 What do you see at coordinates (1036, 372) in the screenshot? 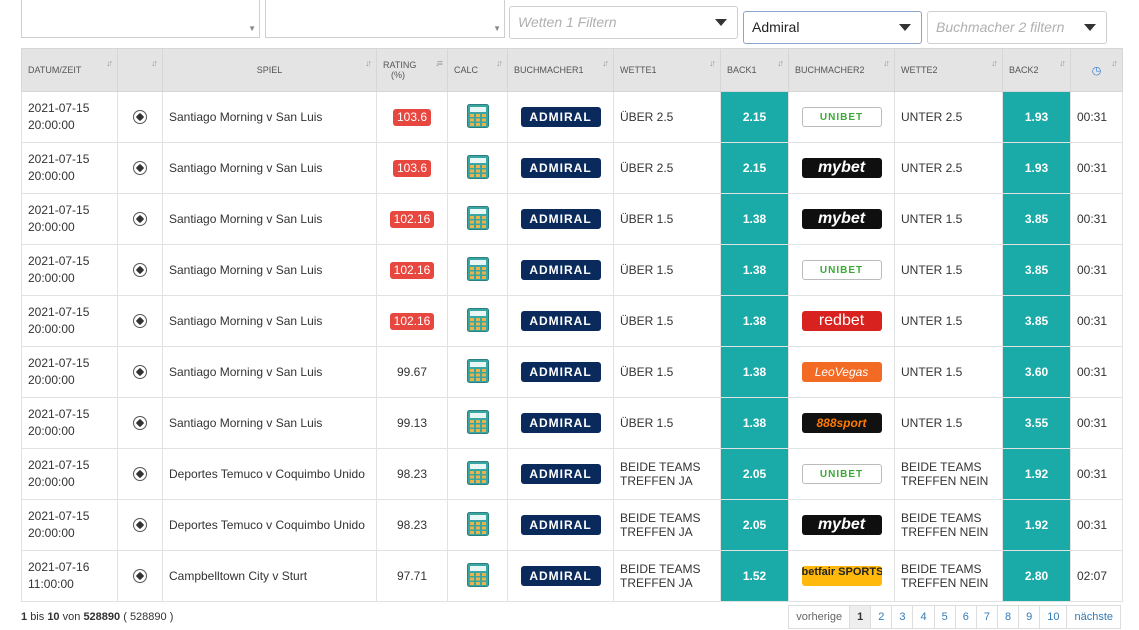
I see `back2-odds: 3.60` at bounding box center [1036, 372].